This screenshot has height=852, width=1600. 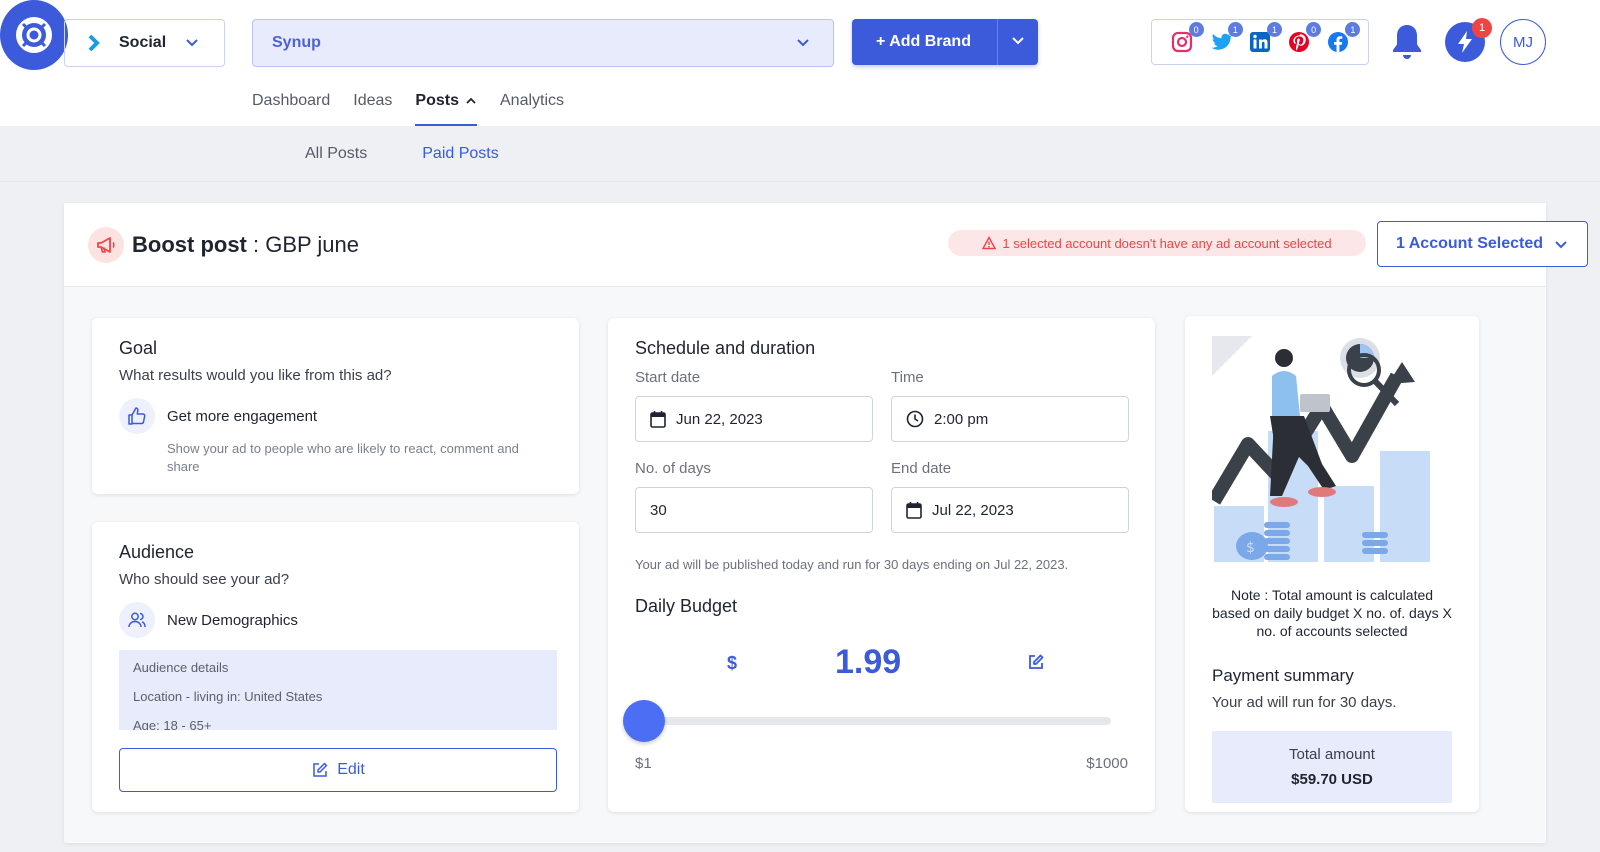 What do you see at coordinates (336, 154) in the screenshot?
I see `tab-all-posts: All Posts` at bounding box center [336, 154].